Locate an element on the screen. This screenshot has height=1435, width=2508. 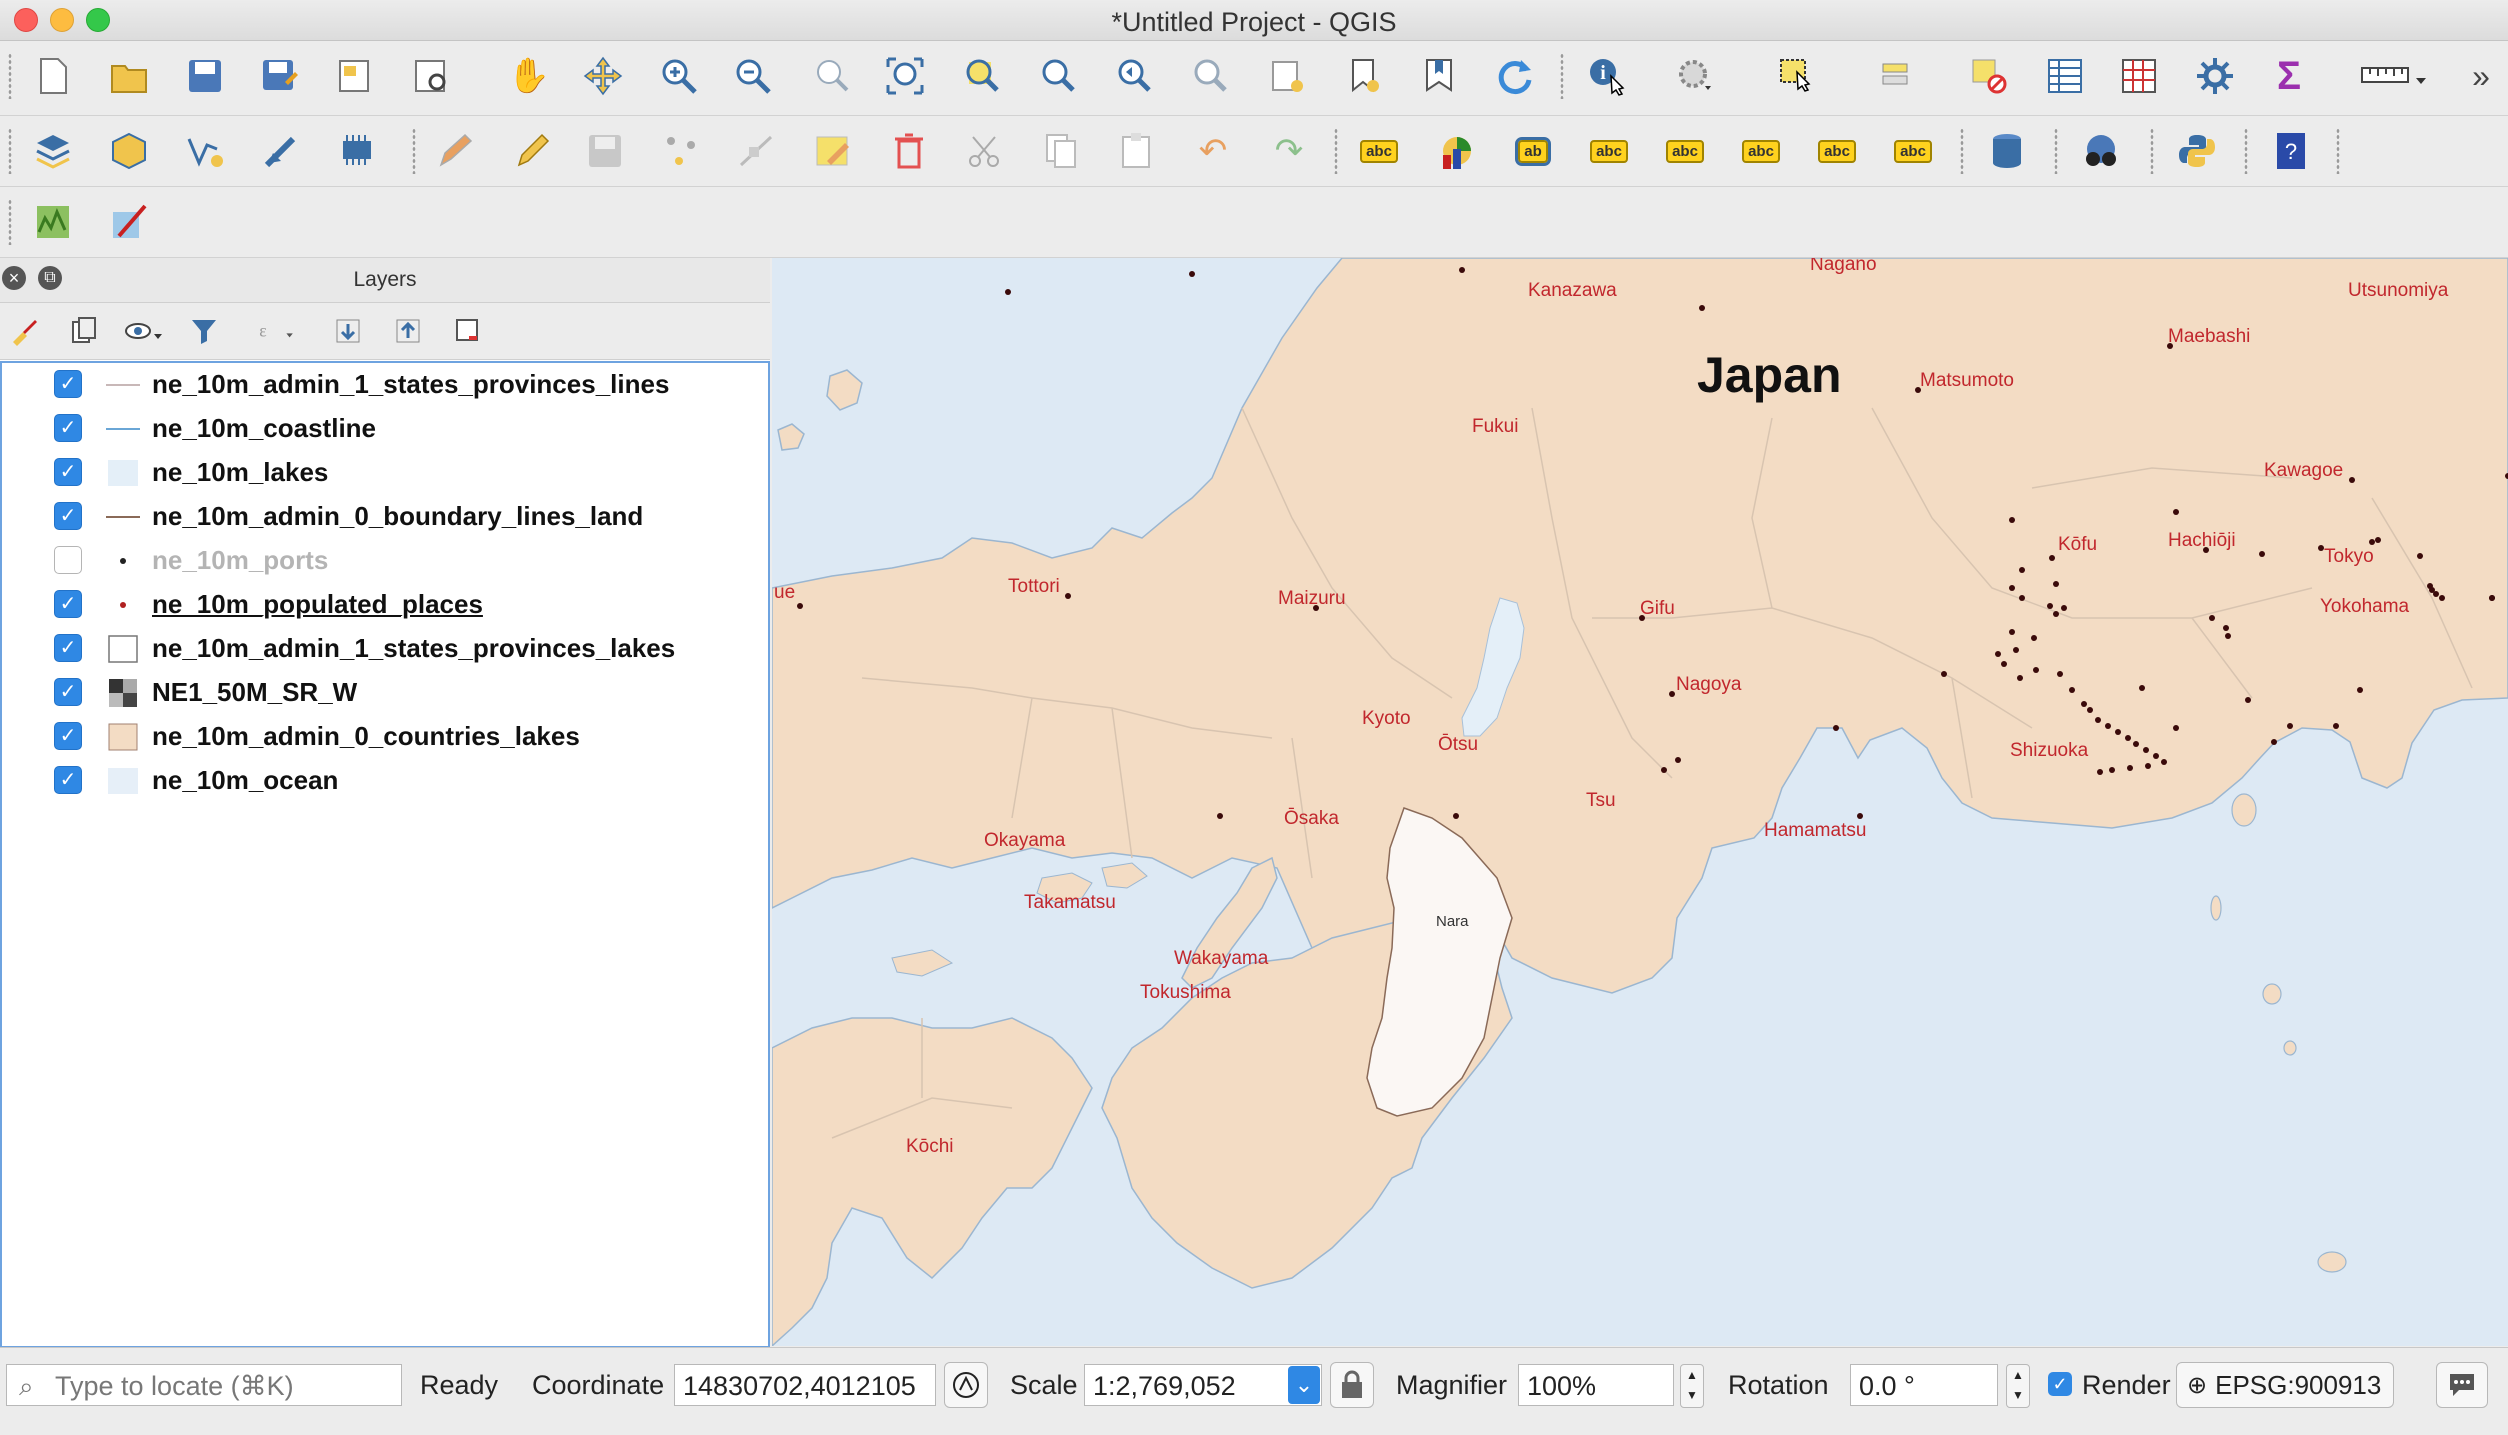
pan-to-selection-icon is located at coordinates (603, 76).